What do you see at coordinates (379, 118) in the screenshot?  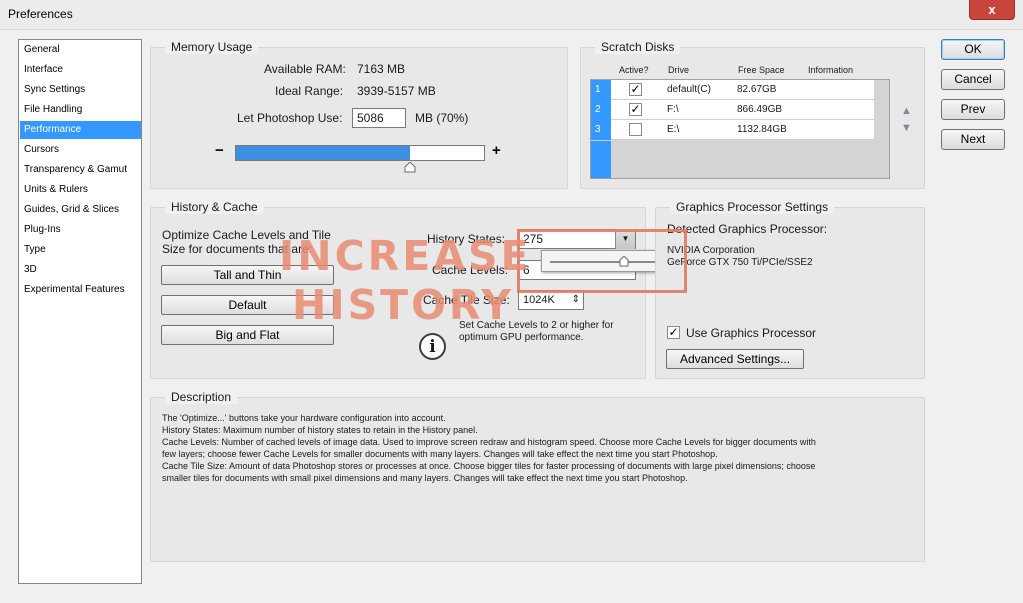 I see `photoshop-use-input: 5086` at bounding box center [379, 118].